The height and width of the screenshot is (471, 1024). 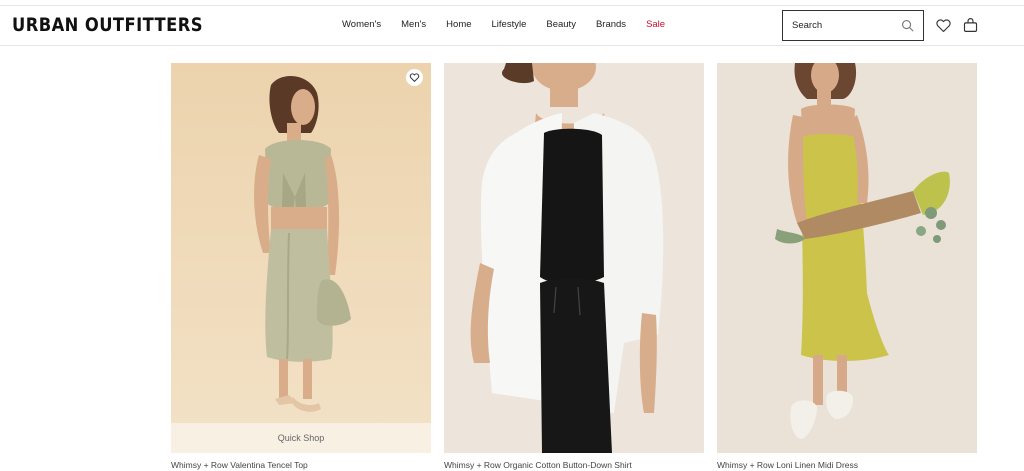 I want to click on wishlist-button, so click(x=414, y=77).